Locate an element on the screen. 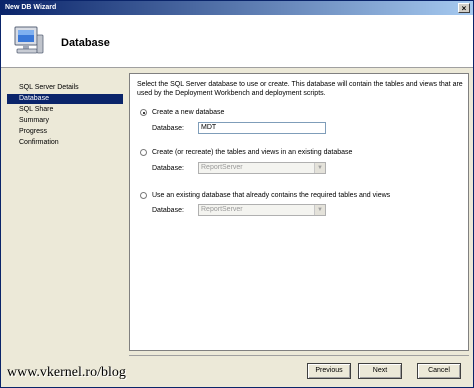 The height and width of the screenshot is (388, 474). title-bar: New DB Wizard × is located at coordinates (237, 8).